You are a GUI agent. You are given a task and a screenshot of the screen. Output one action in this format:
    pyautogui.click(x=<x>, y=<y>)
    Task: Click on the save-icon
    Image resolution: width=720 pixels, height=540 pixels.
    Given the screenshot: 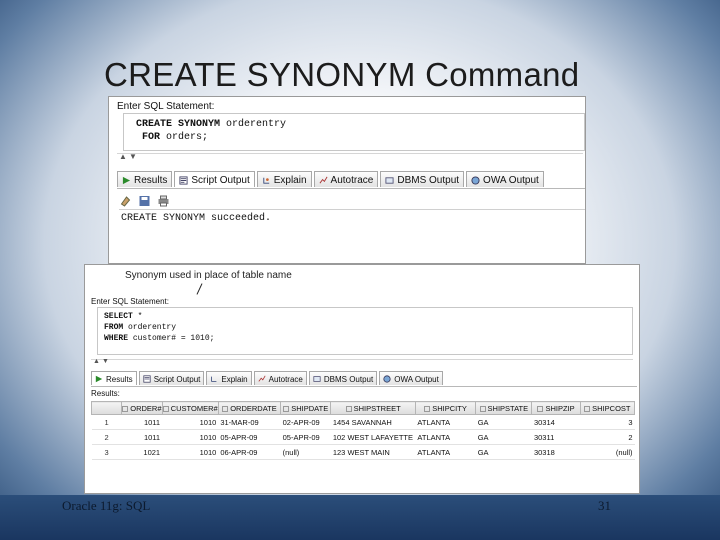 What is the action you would take?
    pyautogui.click(x=144, y=201)
    